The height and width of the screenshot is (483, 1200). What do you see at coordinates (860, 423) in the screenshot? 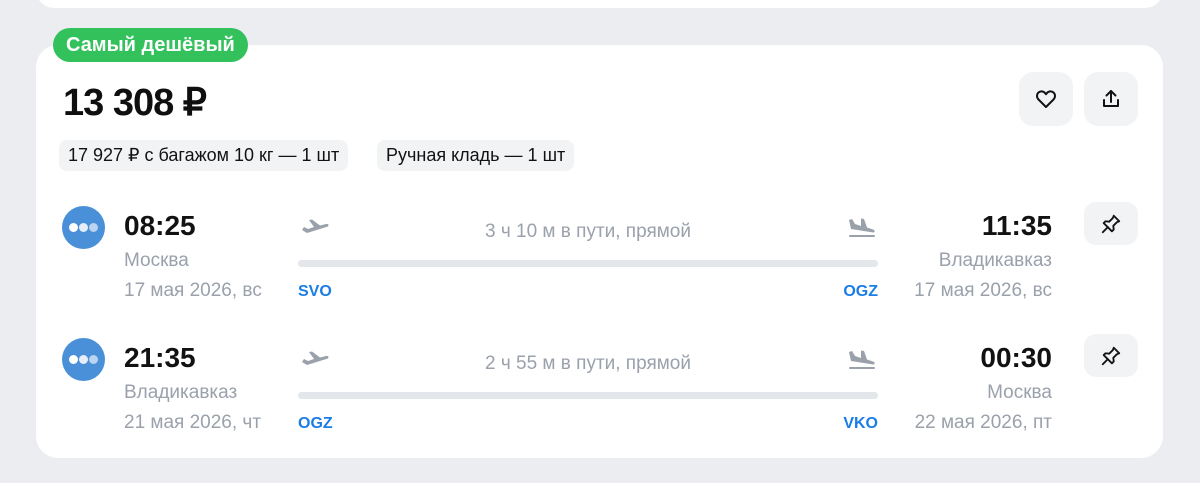
I see `arrival-airport-code: VKO` at bounding box center [860, 423].